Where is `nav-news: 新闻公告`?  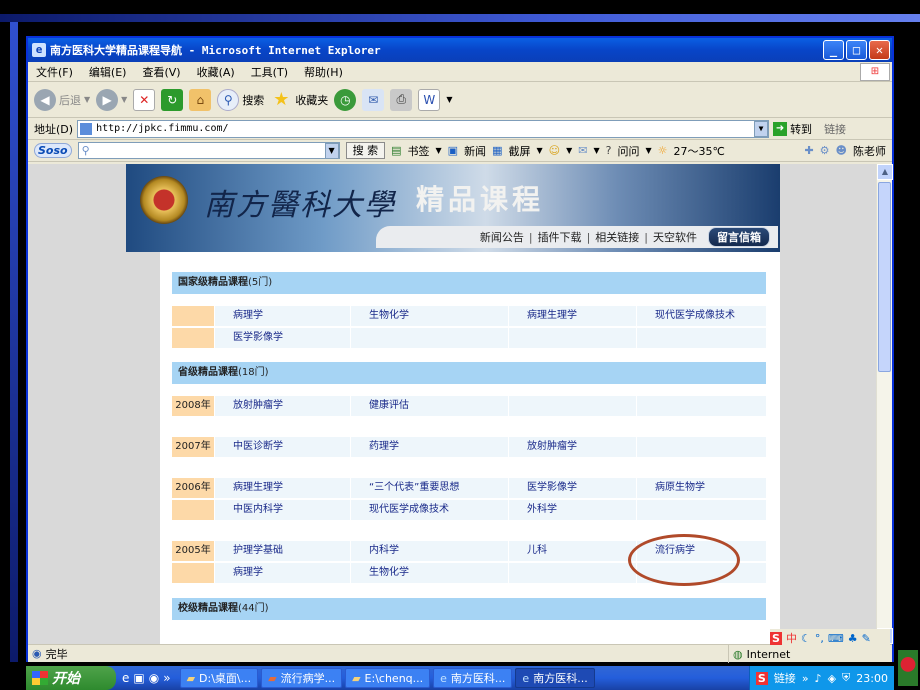
nav-news: 新闻公告 is located at coordinates (502, 237).